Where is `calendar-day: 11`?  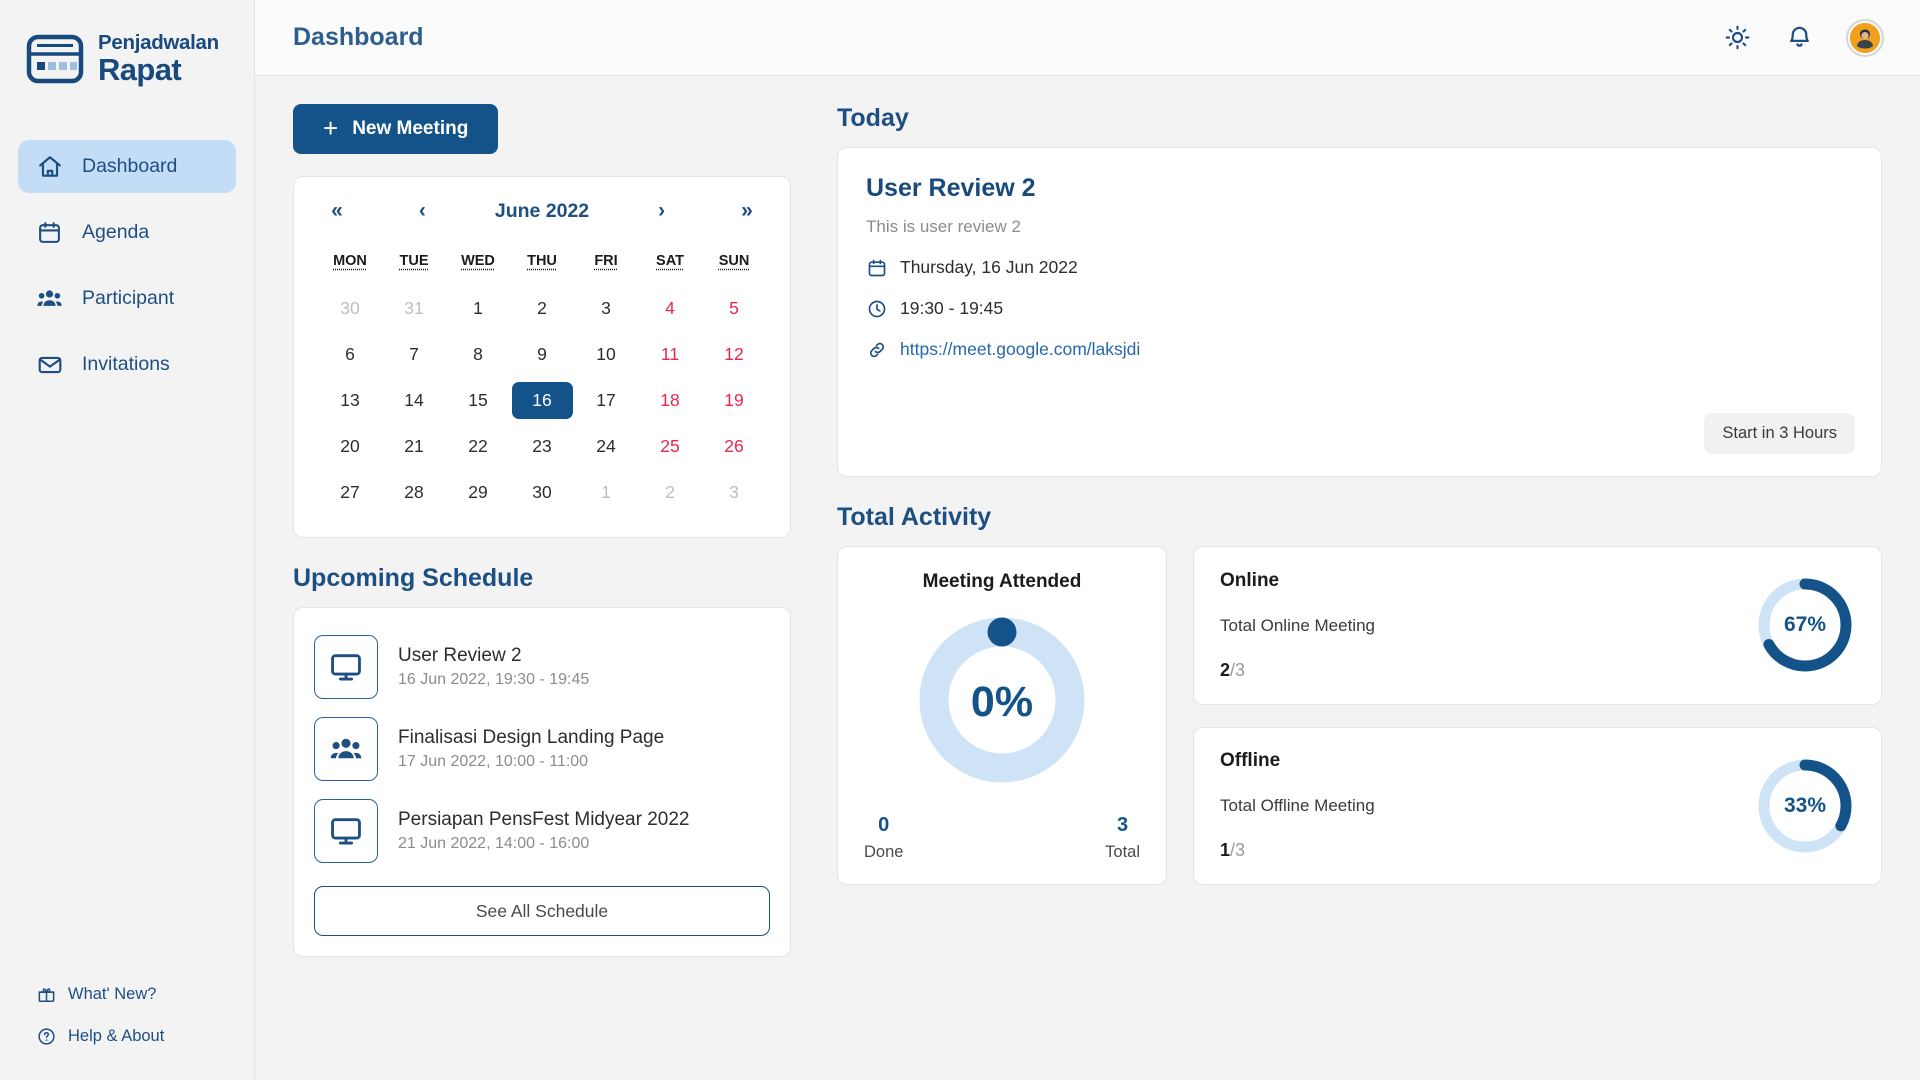 calendar-day: 11 is located at coordinates (670, 354).